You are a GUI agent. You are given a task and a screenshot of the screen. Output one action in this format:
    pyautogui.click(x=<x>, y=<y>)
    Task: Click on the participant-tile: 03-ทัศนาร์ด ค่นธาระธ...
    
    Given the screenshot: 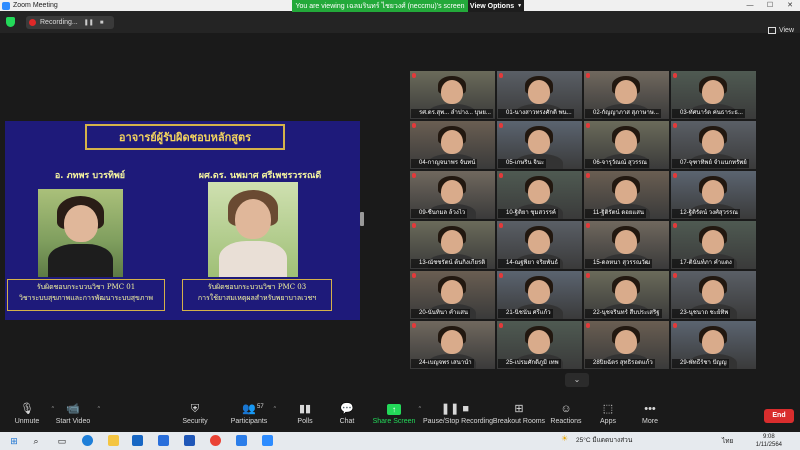 What is the action you would take?
    pyautogui.click(x=713, y=95)
    